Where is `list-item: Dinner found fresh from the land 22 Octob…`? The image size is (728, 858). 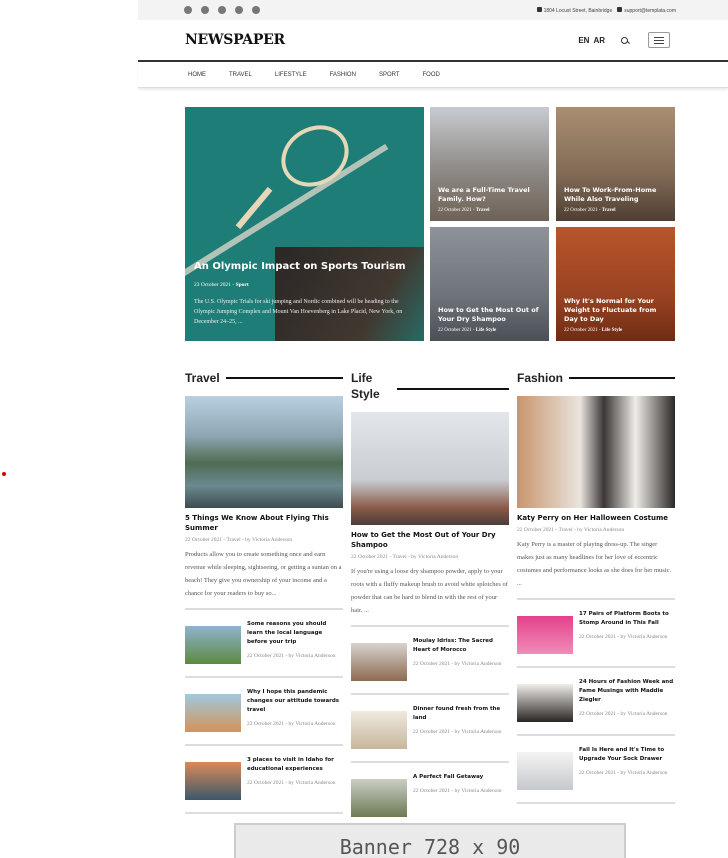
list-item: Dinner found fresh from the land 22 Octob… is located at coordinates (430, 729).